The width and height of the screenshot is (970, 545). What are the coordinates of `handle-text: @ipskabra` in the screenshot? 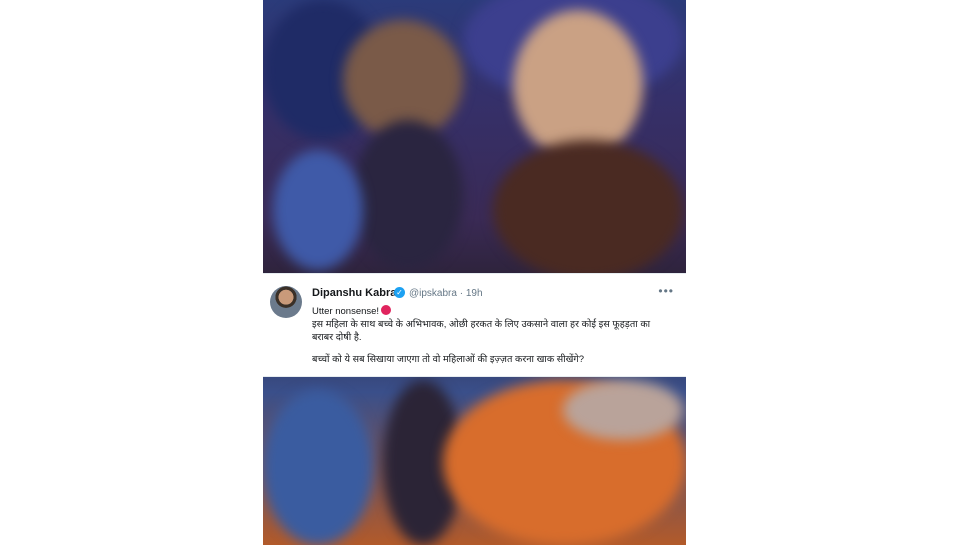 It's located at (433, 293).